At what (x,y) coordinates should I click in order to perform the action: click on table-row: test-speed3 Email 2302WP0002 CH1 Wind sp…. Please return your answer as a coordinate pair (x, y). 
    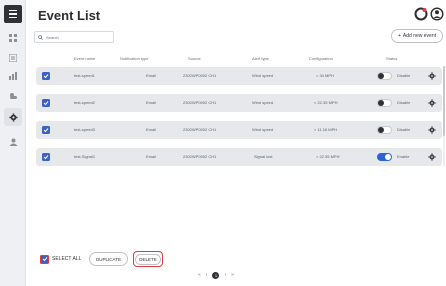
    Looking at the image, I should click on (239, 130).